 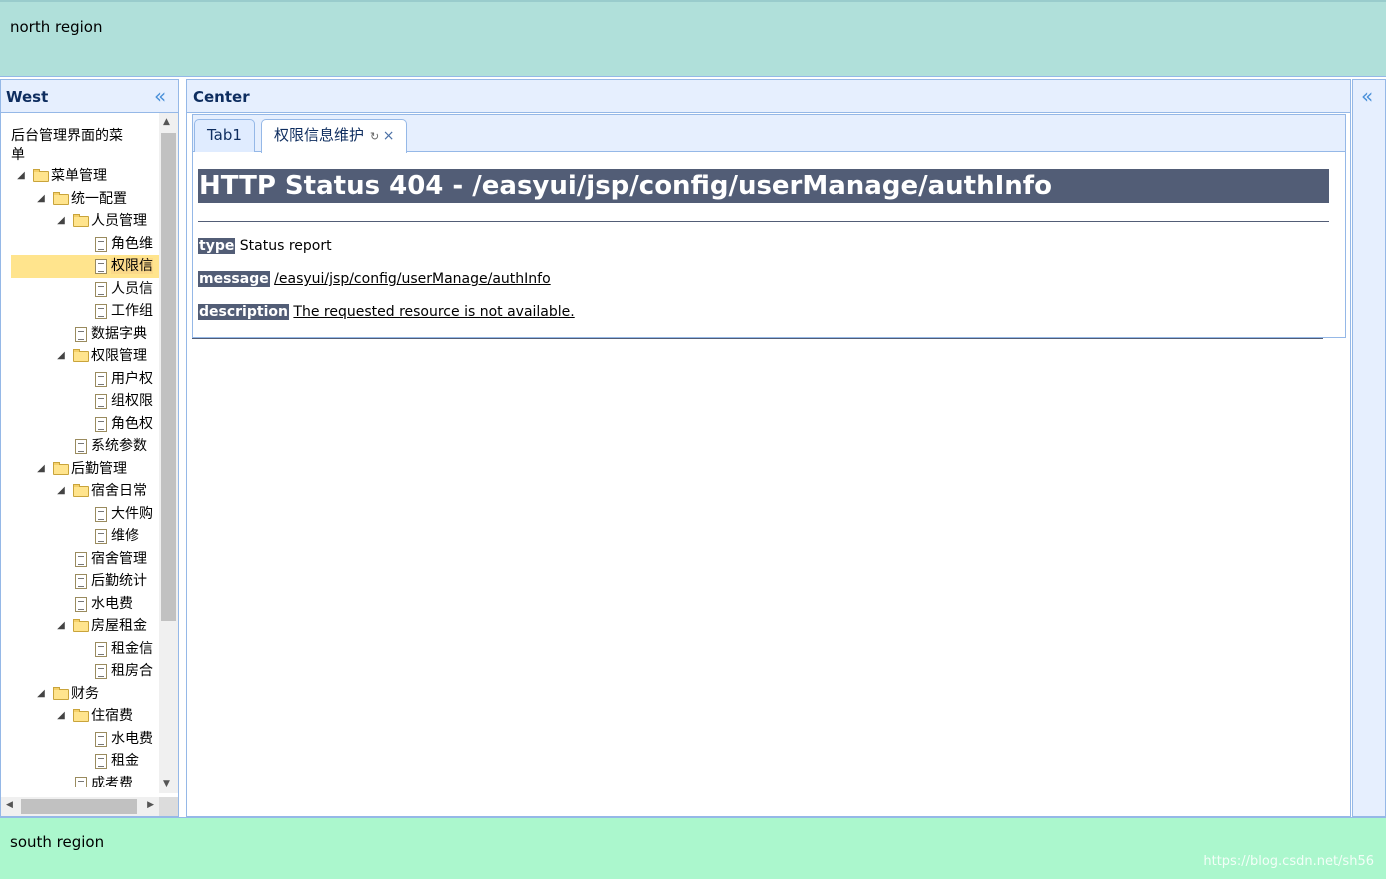 I want to click on tree-node-label: 角色权, so click(x=132, y=423).